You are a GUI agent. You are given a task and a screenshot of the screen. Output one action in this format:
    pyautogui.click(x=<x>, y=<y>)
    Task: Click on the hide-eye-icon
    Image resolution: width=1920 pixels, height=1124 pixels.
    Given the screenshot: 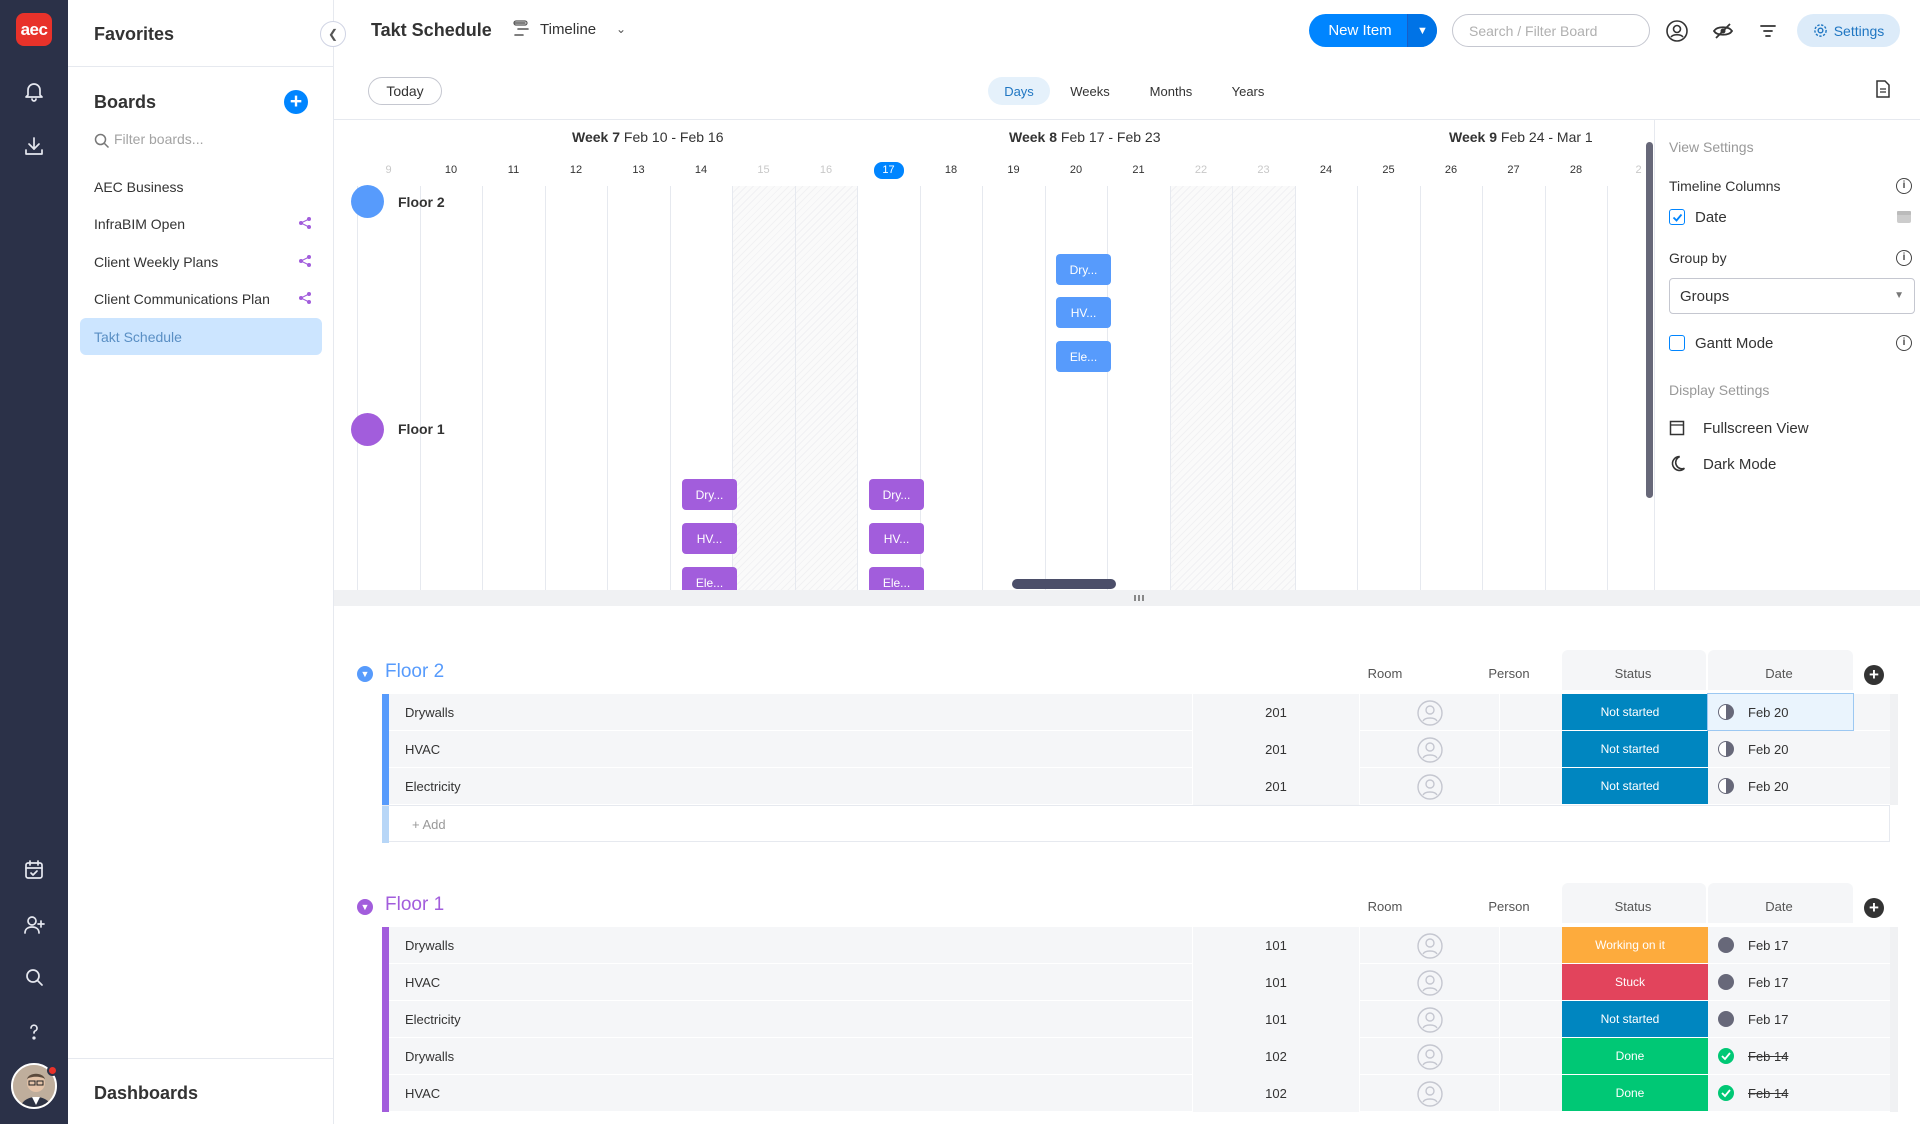 What is the action you would take?
    pyautogui.click(x=1723, y=31)
    